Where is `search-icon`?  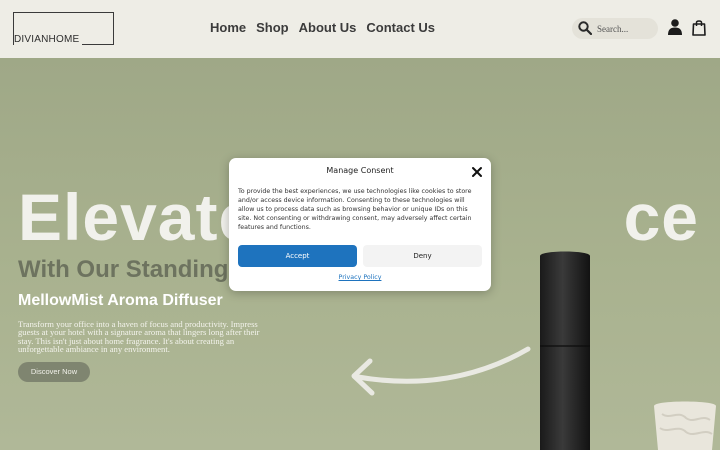
search-icon is located at coordinates (585, 28).